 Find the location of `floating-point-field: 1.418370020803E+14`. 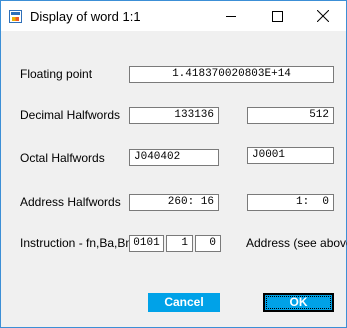

floating-point-field: 1.418370020803E+14 is located at coordinates (231, 74).